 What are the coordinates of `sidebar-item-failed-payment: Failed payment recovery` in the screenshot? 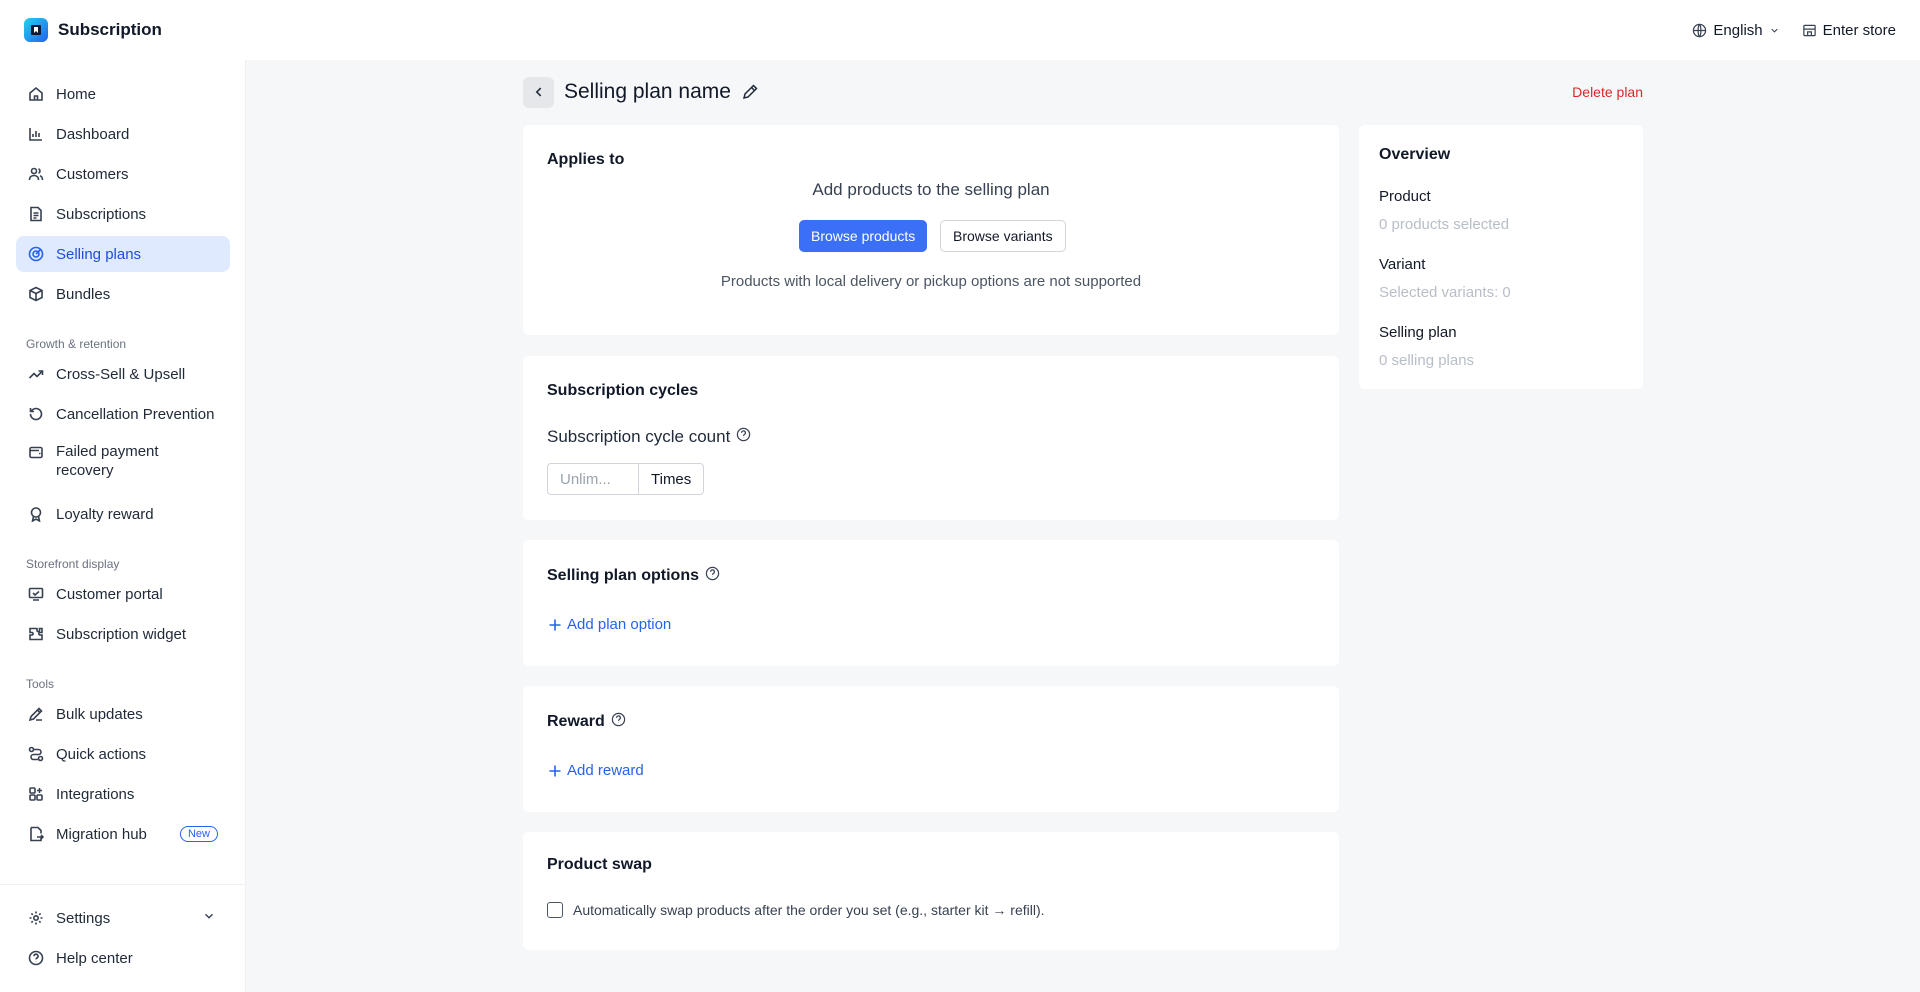 It's located at (123, 460).